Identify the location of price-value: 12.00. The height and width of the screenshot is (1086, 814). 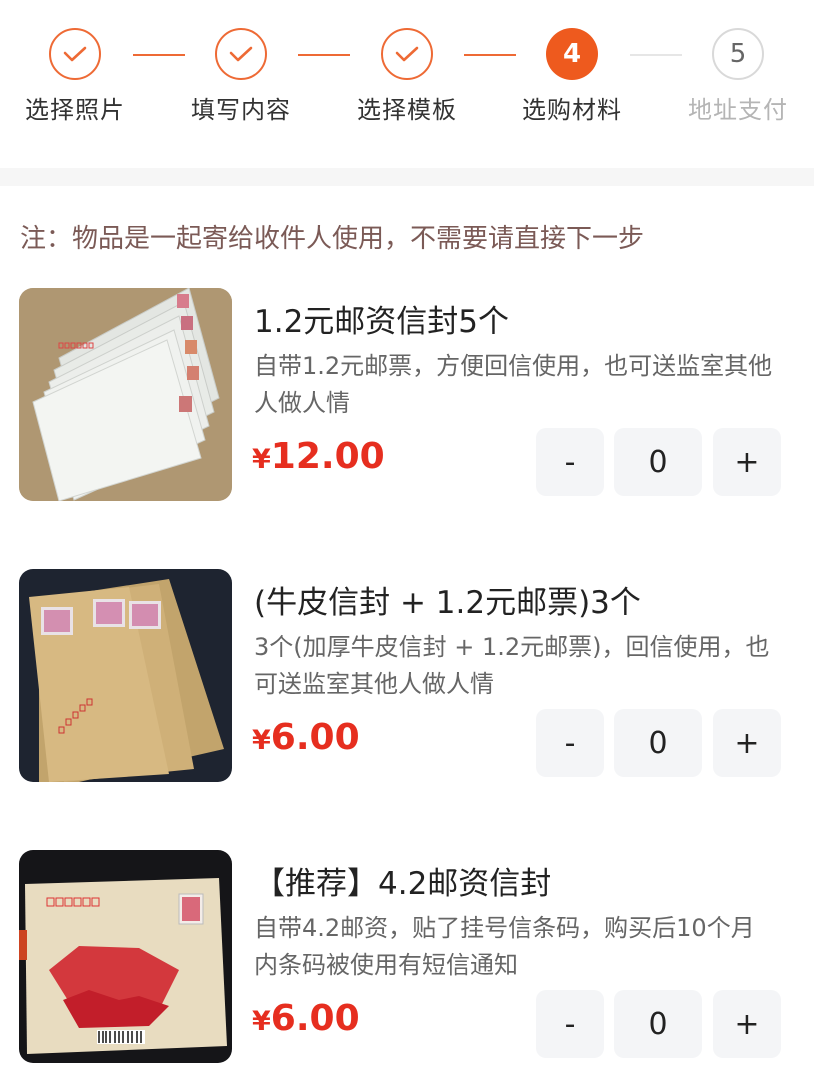
(327, 456).